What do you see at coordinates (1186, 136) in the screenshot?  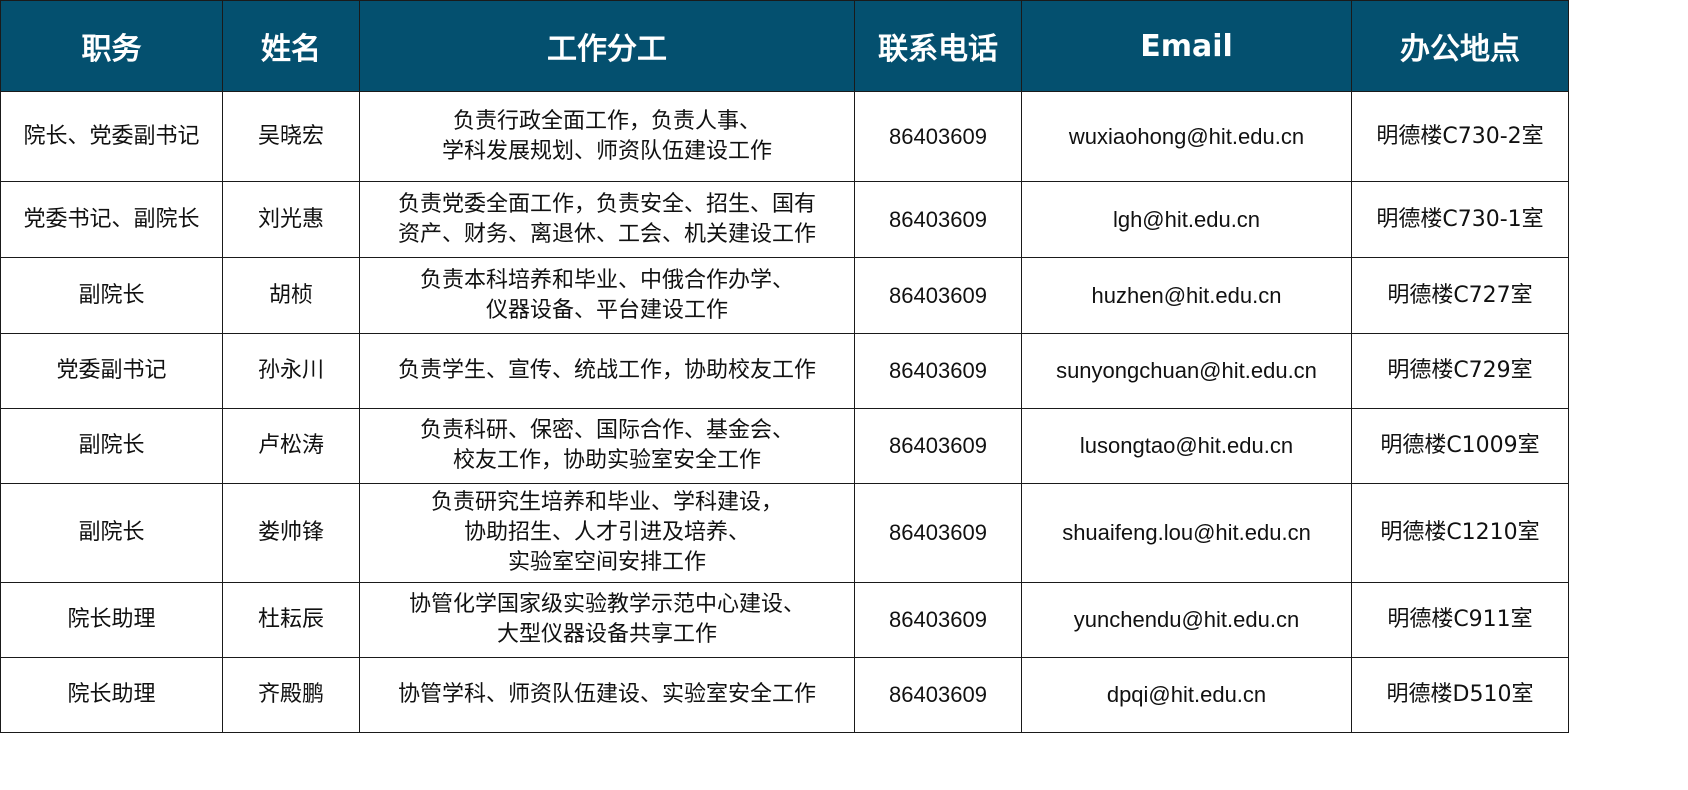 I see `cell-email: wuxiaohong@hit.edu.cn` at bounding box center [1186, 136].